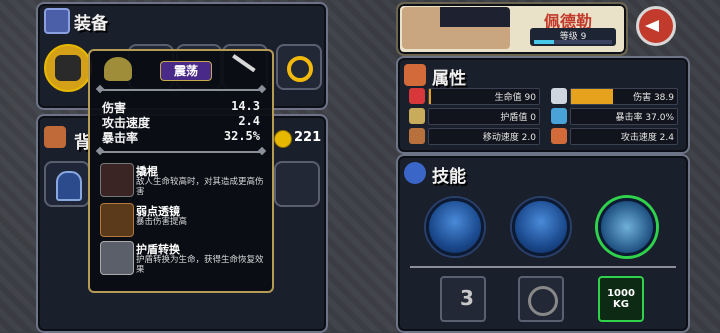 The image size is (720, 333). Describe the element at coordinates (91, 24) in the screenshot. I see `equipment-title: 装备` at that location.